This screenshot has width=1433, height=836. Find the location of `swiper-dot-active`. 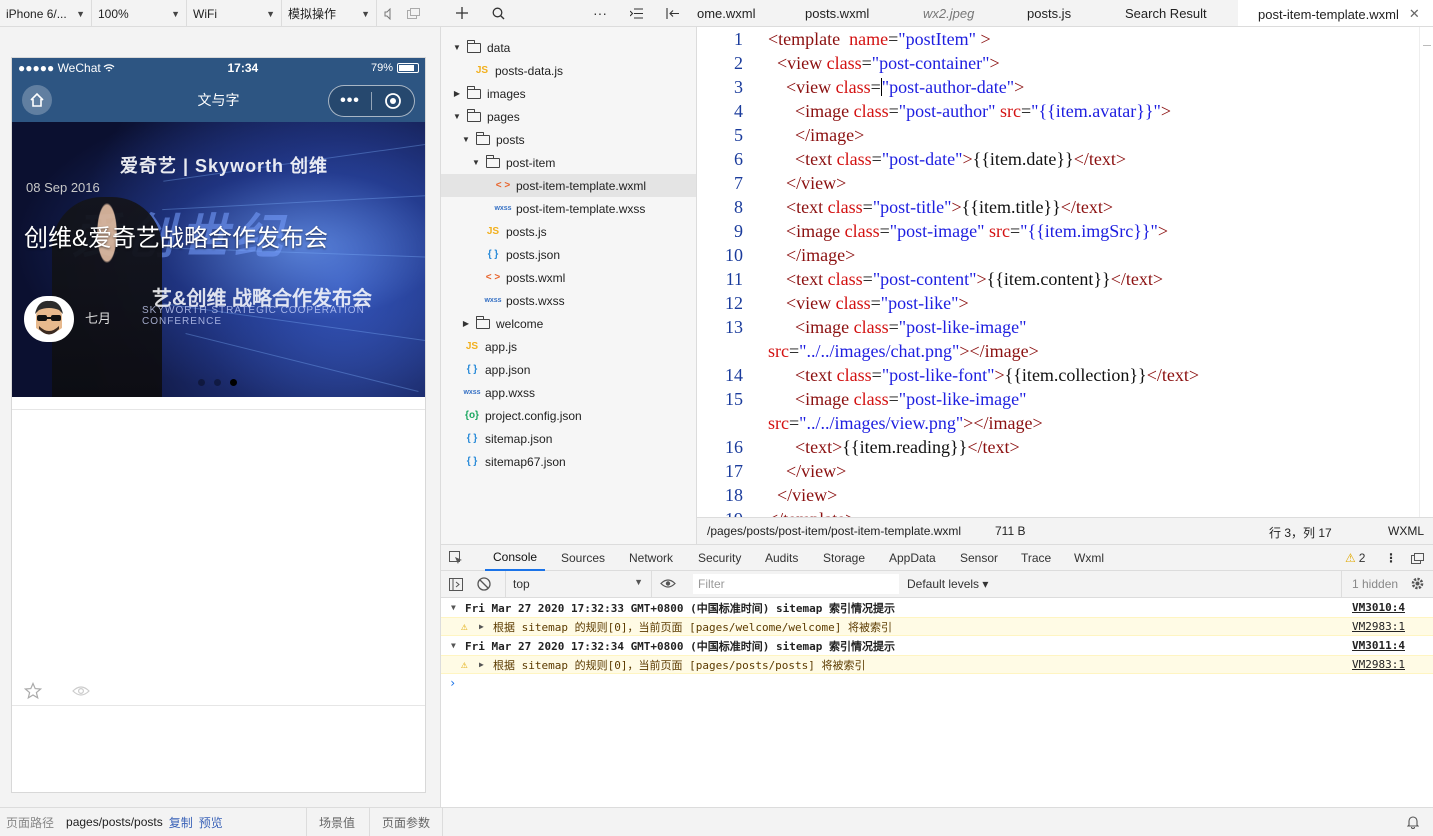

swiper-dot-active is located at coordinates (233, 382).